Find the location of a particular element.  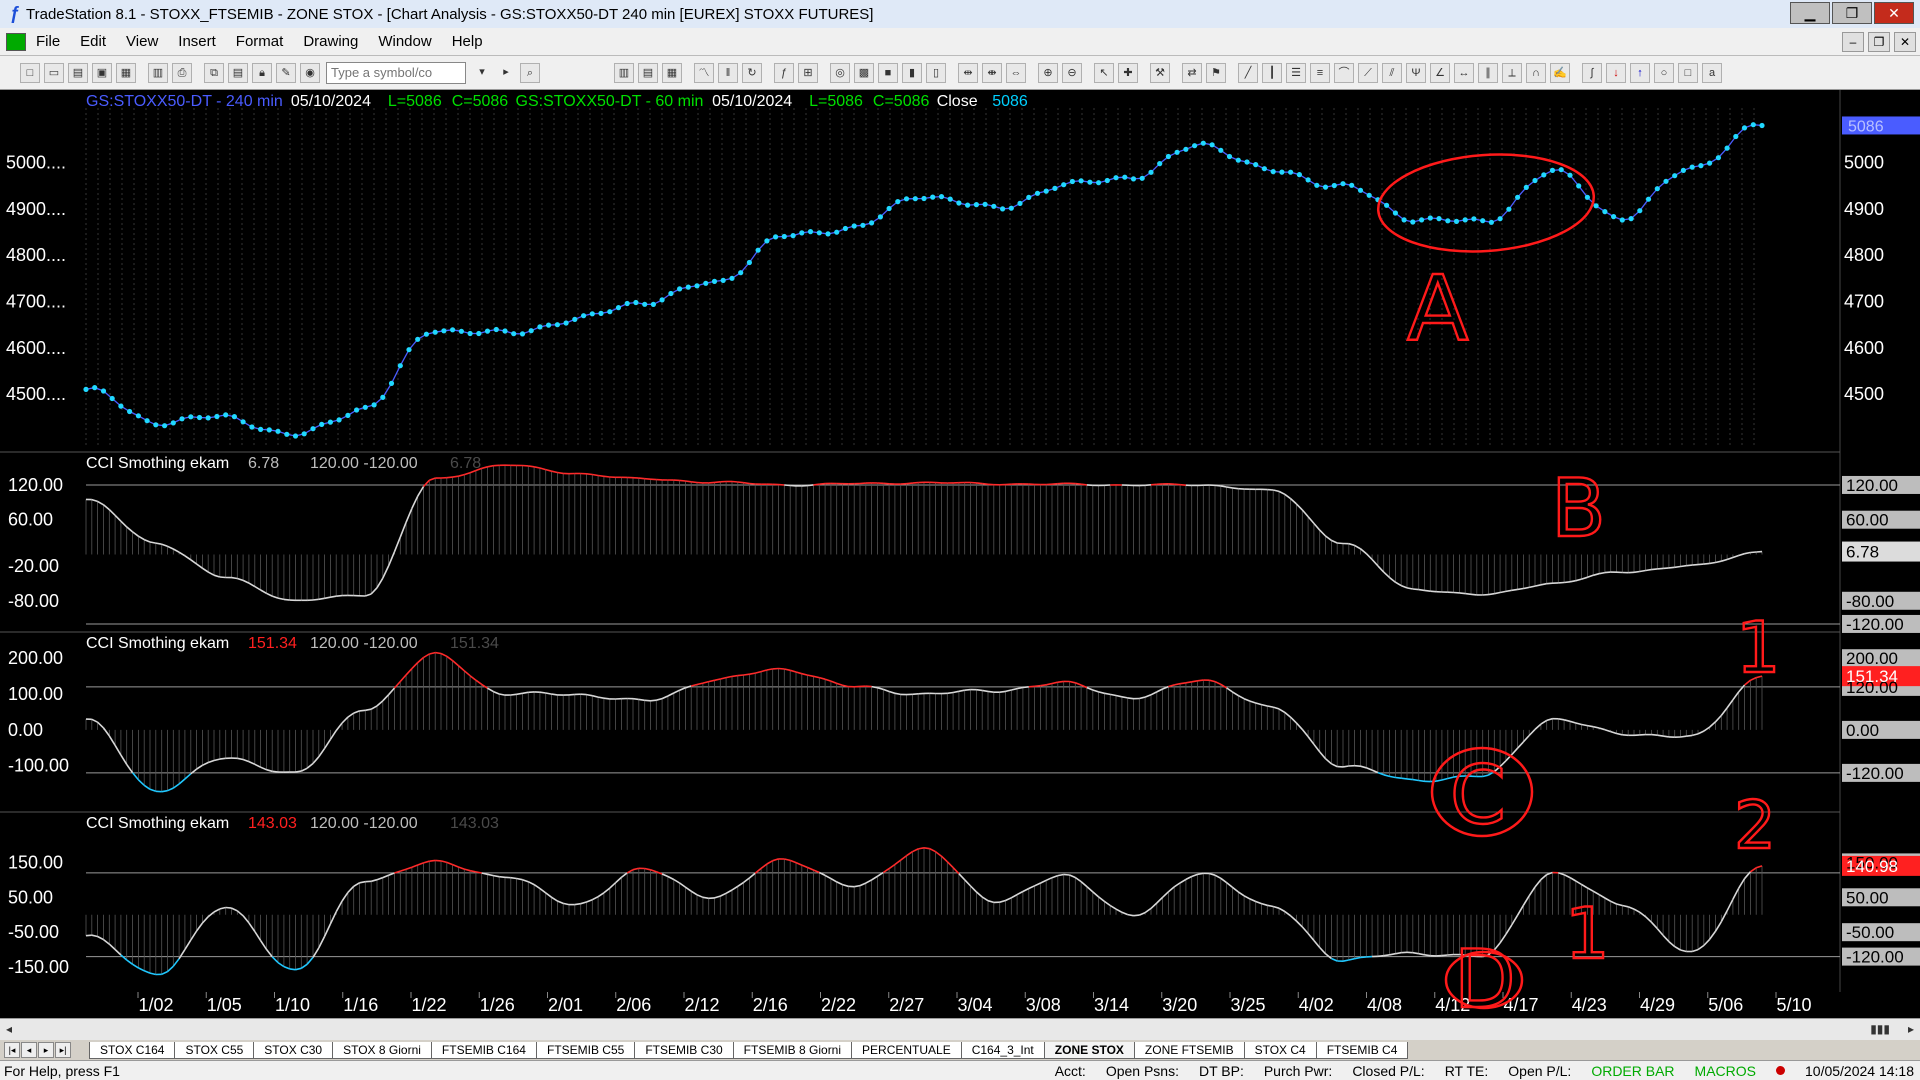

menu-format: Format is located at coordinates (260, 41).